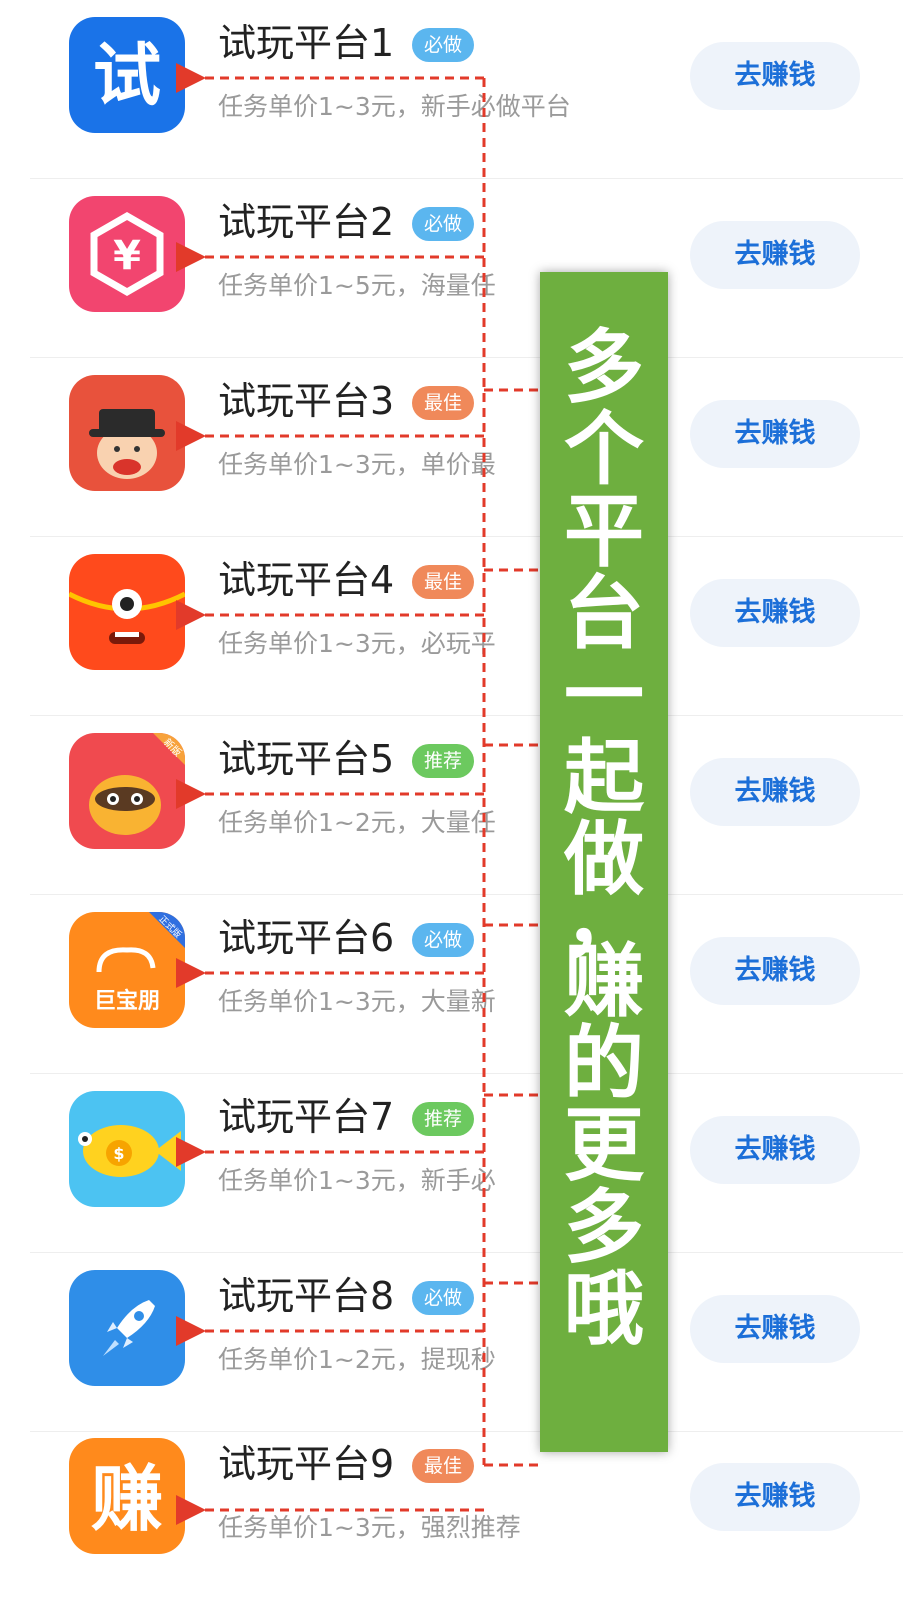 The height and width of the screenshot is (1600, 913). Describe the element at coordinates (604, 981) in the screenshot. I see `banner-char: 赚` at that location.